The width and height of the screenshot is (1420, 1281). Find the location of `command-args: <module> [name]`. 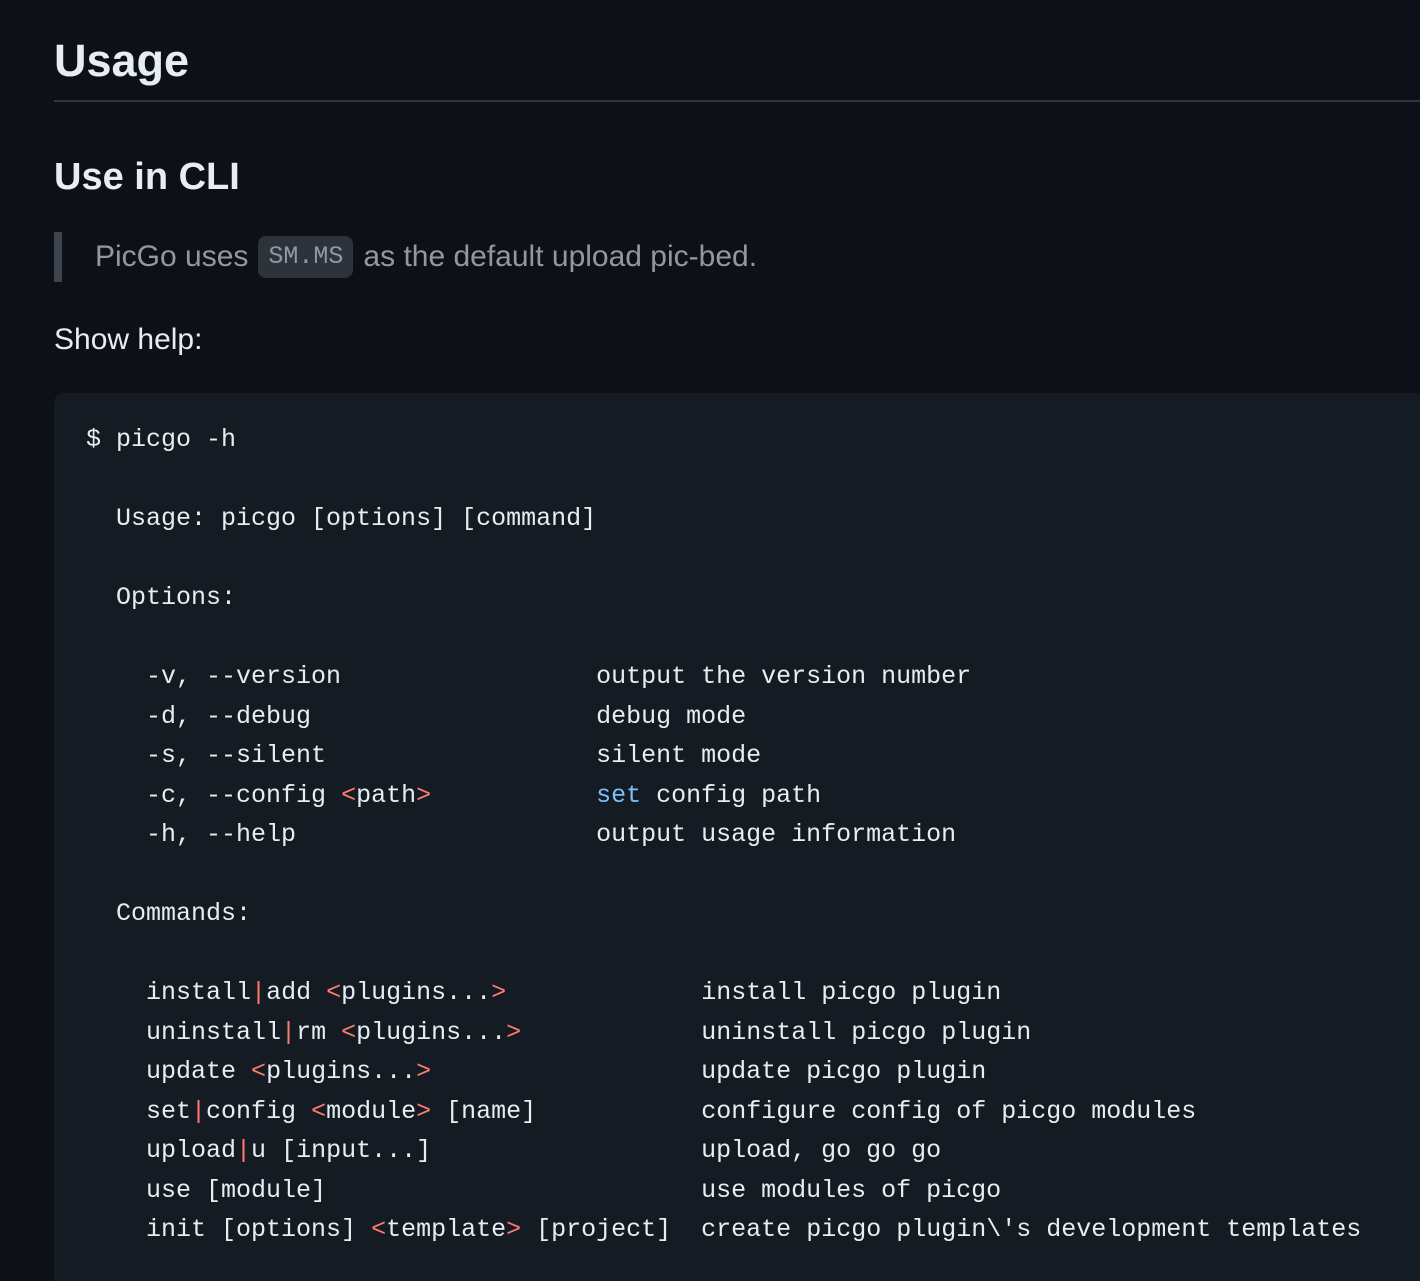

command-args: <module> [name] is located at coordinates (424, 1111).